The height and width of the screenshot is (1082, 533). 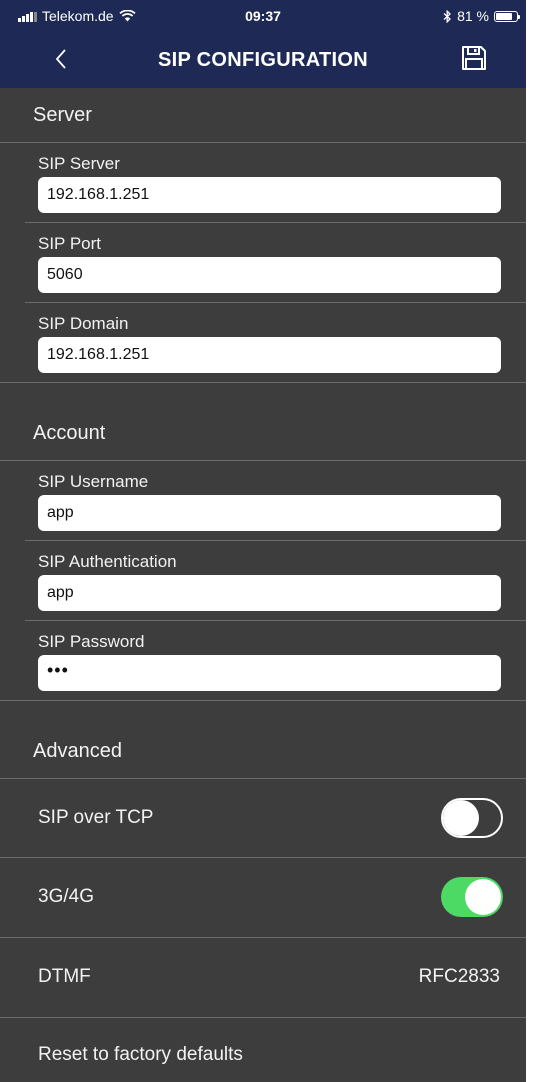 I want to click on sip-domain-label: SIP Domain, so click(x=83, y=323).